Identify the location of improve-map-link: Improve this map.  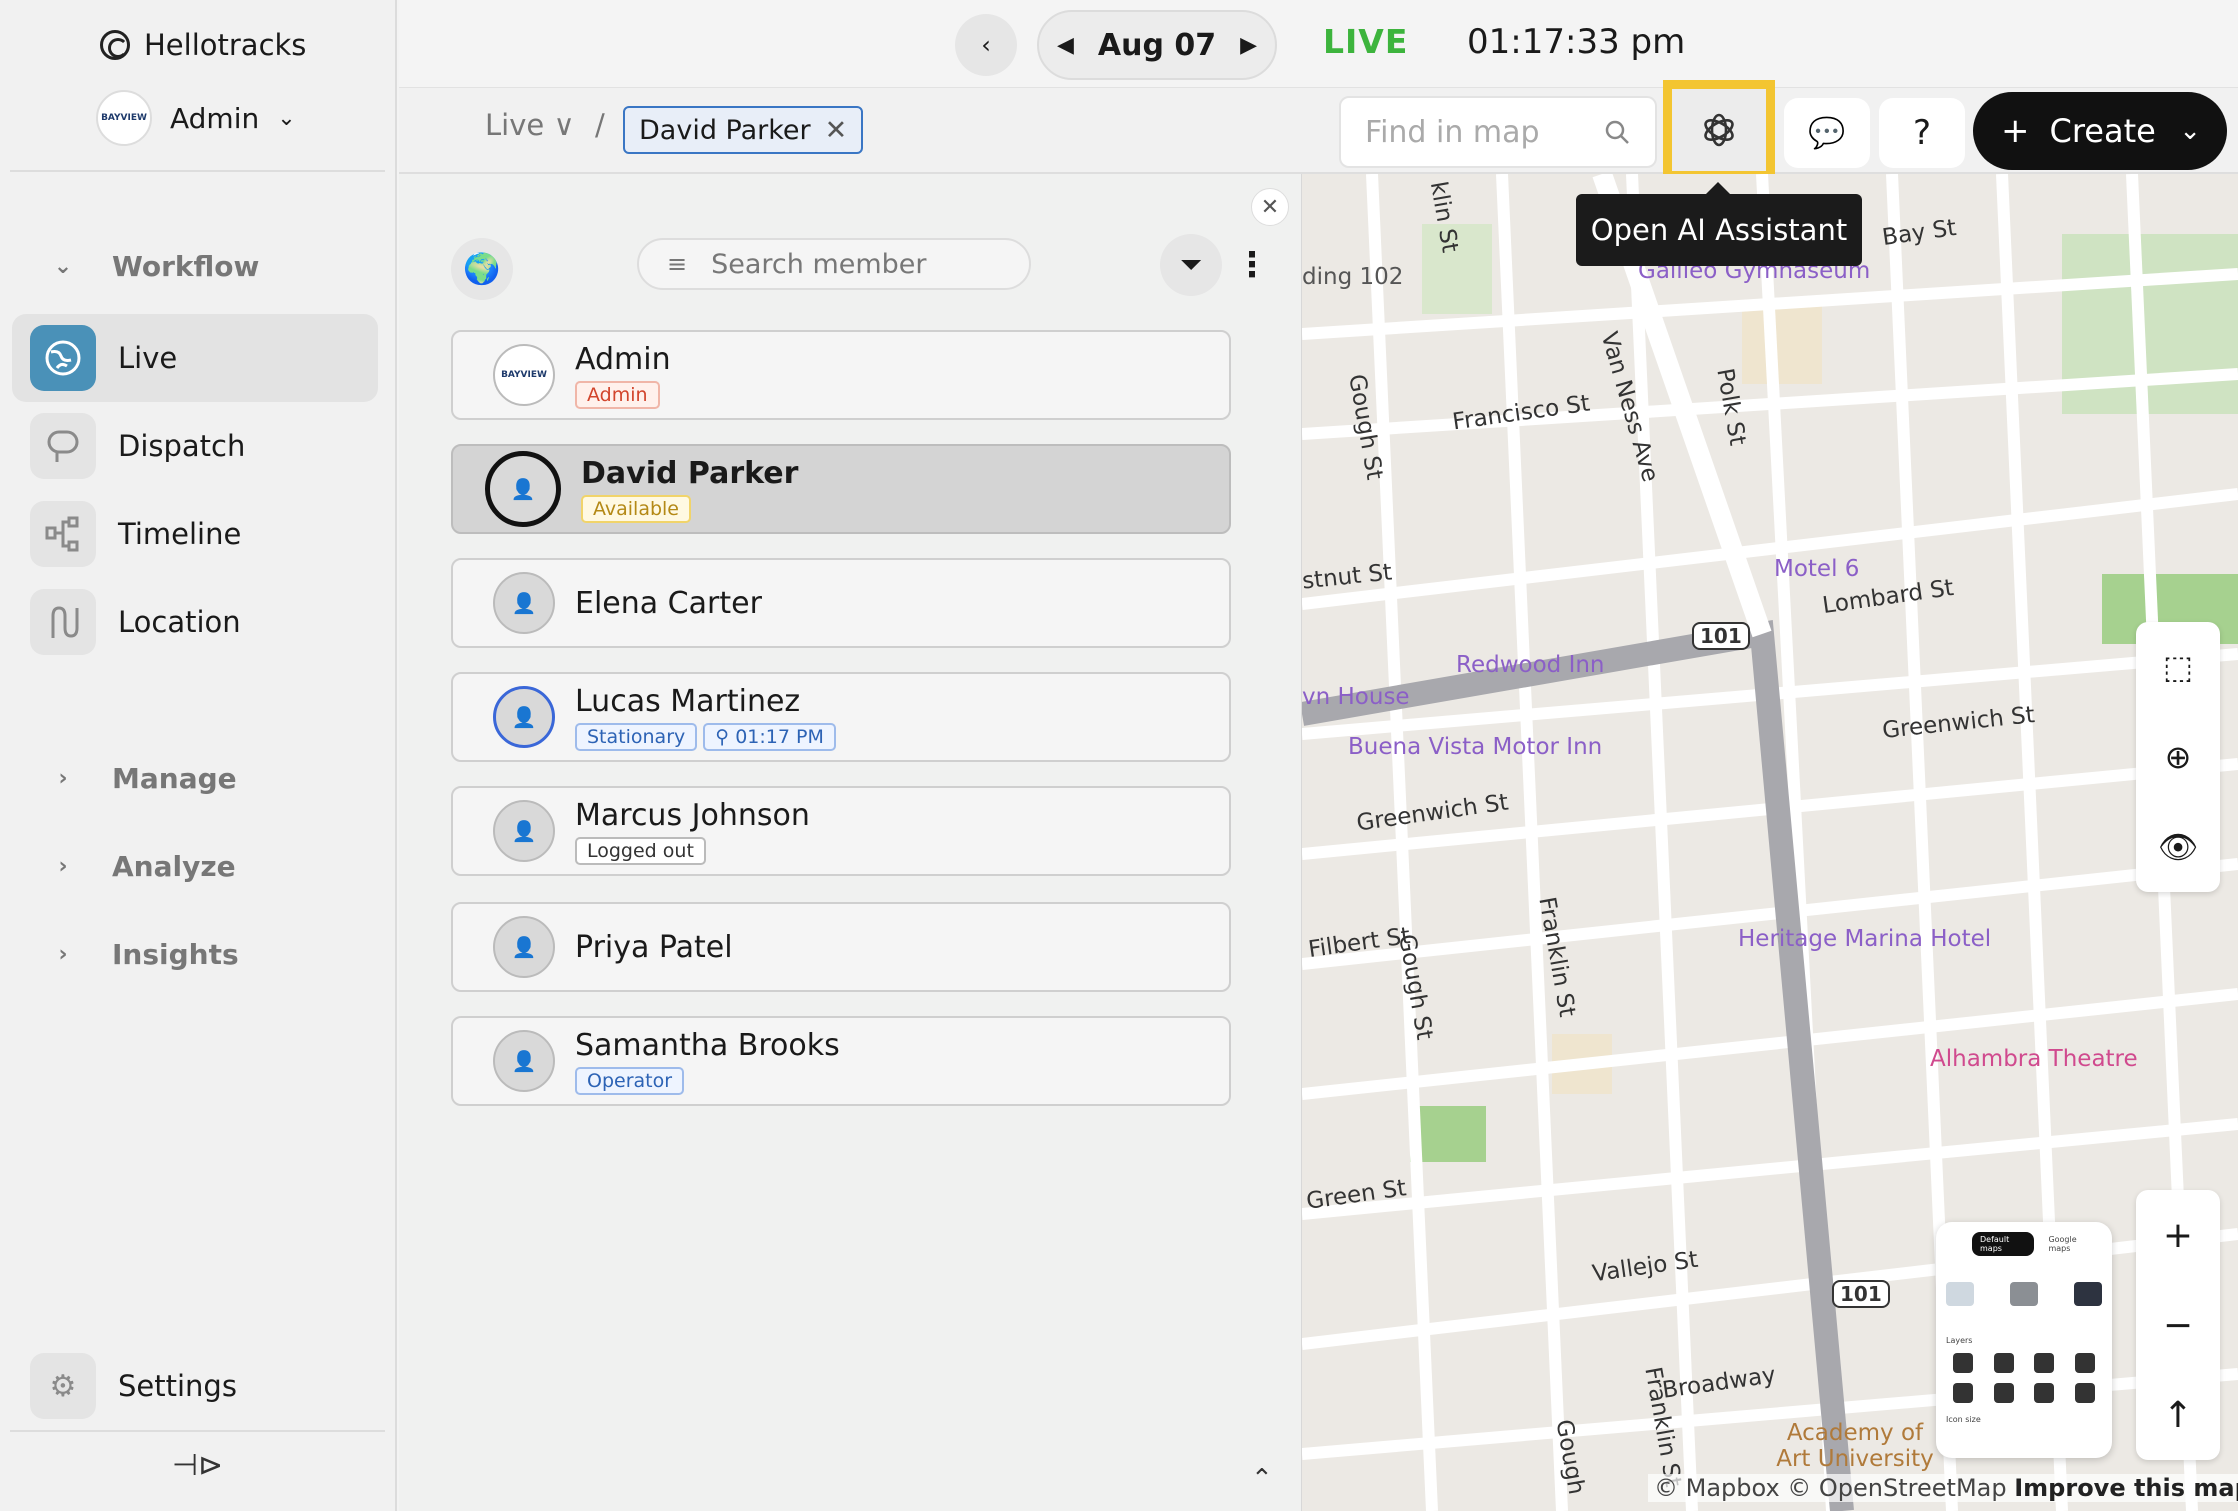
(2126, 1488).